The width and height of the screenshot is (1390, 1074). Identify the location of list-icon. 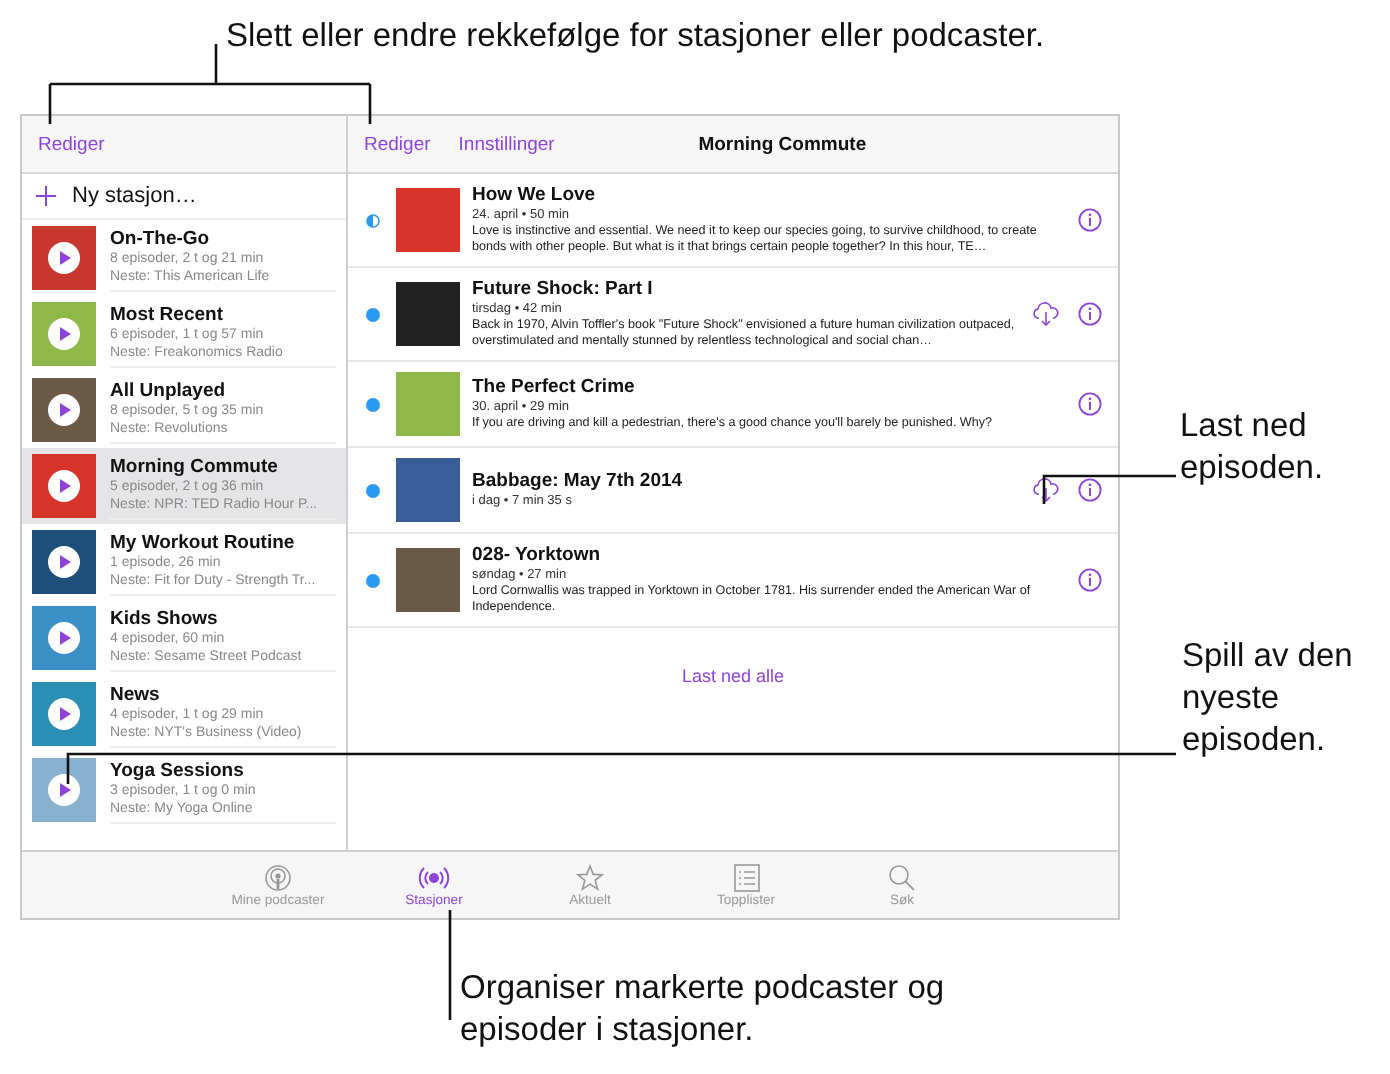
(746, 877).